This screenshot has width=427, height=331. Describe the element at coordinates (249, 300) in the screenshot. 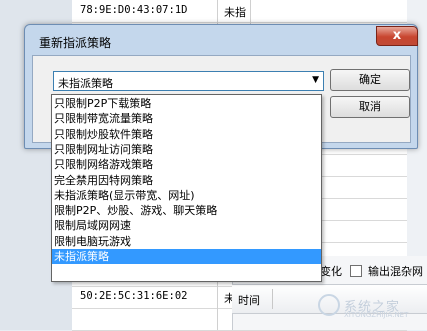

I see `time-header-label: 时间` at that location.